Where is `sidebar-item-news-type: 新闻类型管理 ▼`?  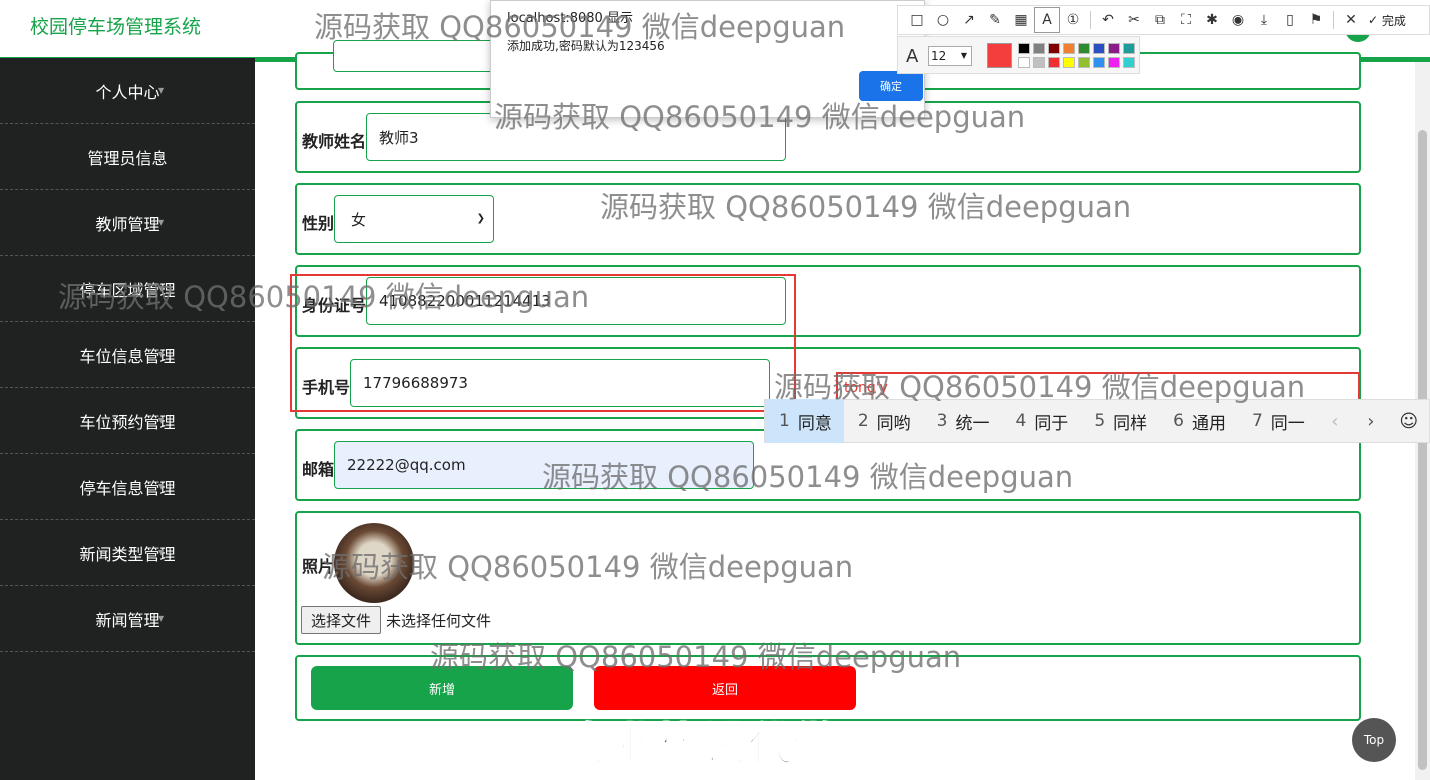
sidebar-item-news-type: 新闻类型管理 ▼ is located at coordinates (127, 553).